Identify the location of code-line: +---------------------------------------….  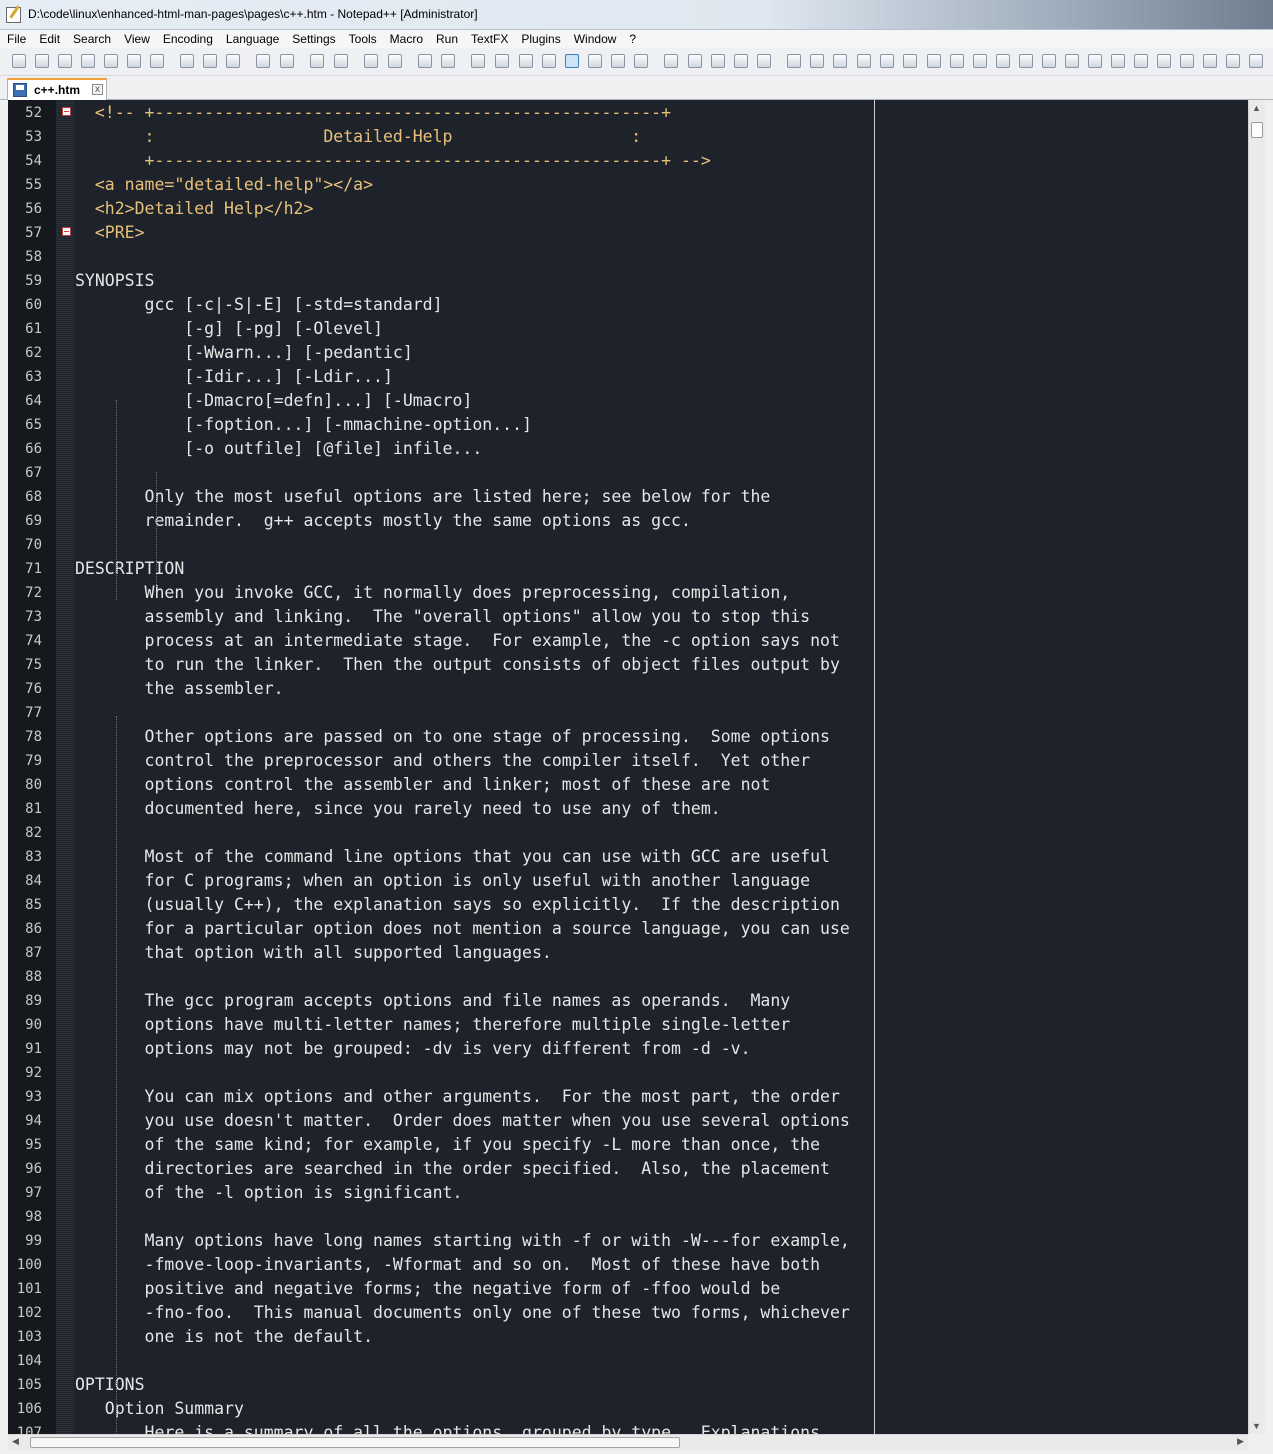
(393, 161).